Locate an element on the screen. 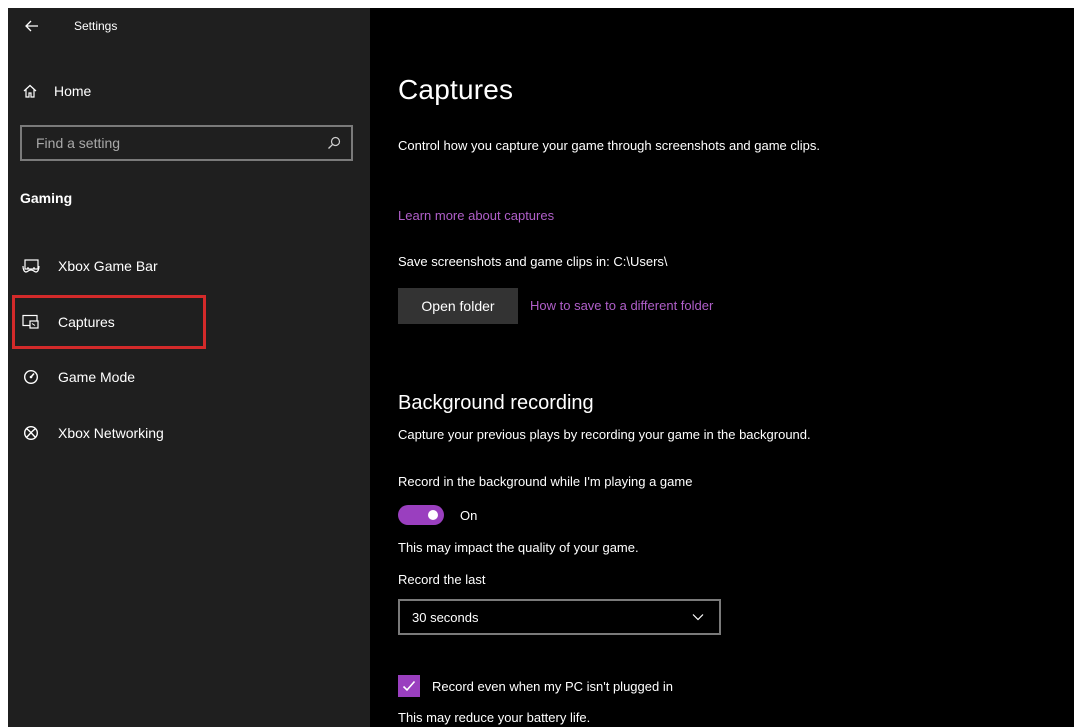  sidebar-item-xbox-game-bar: Xbox Game Bar is located at coordinates (180, 266).